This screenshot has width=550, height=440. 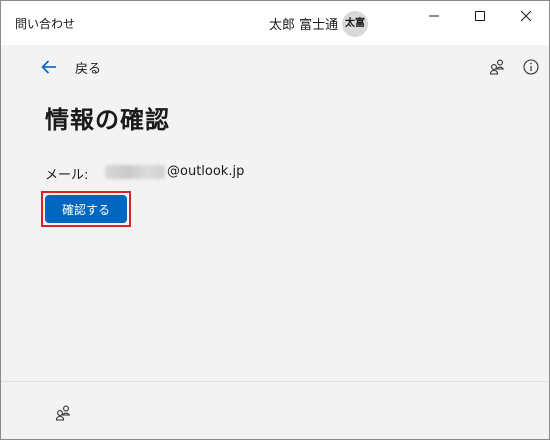 I want to click on info-icon, so click(x=531, y=67).